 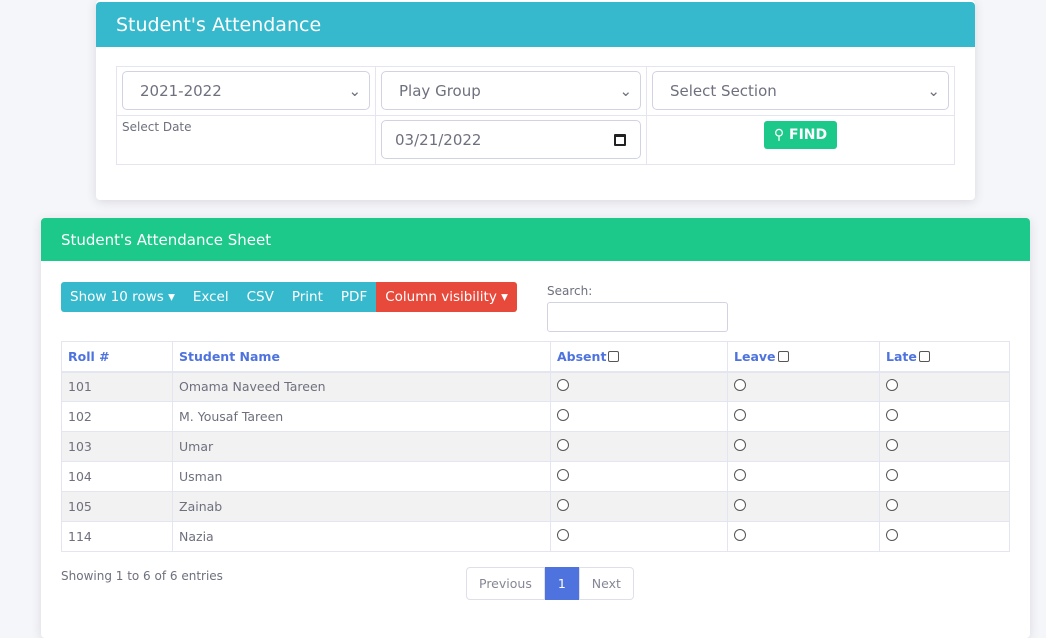 I want to click on show-rows-button: Show 10 rows ▾, so click(x=122, y=297).